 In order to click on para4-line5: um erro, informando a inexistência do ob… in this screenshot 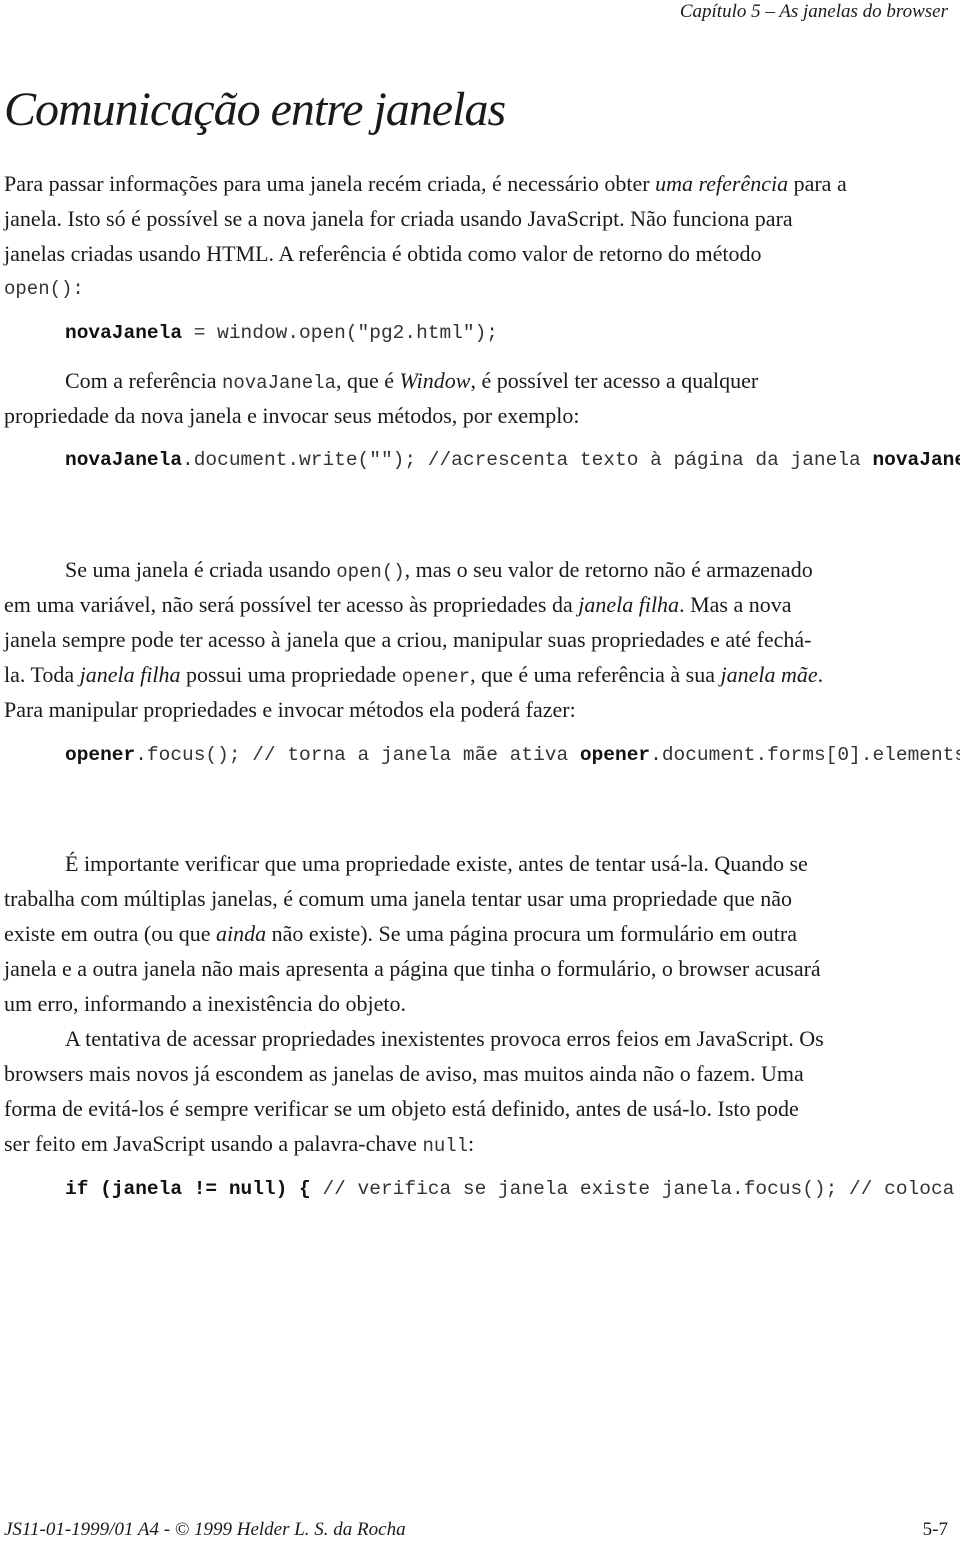, I will do `click(205, 1003)`.